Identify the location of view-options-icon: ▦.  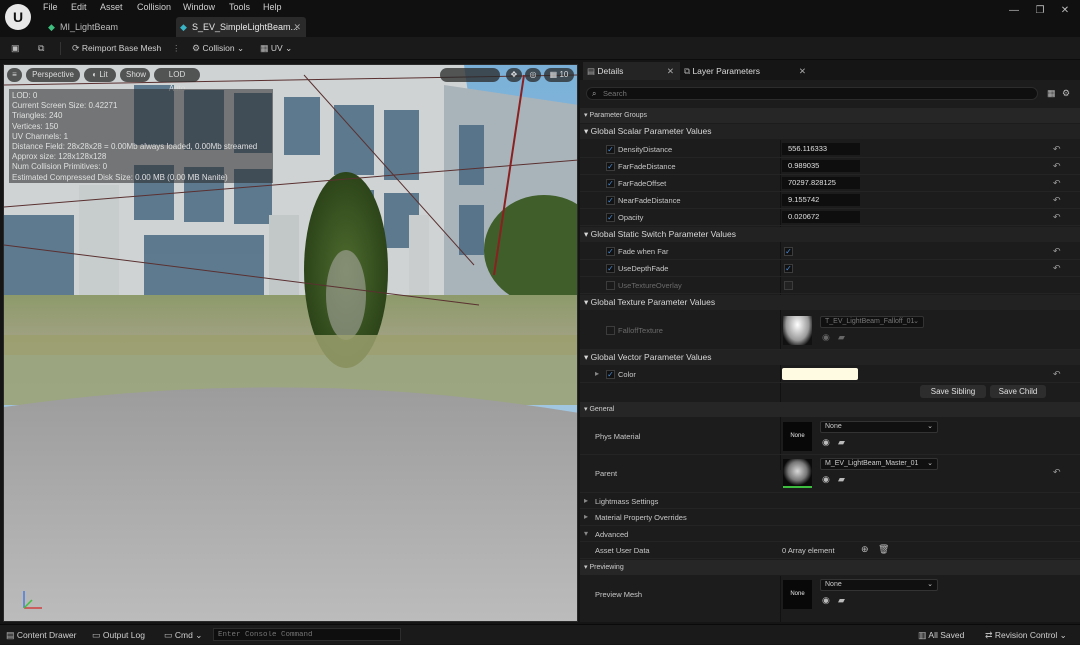
(1051, 93).